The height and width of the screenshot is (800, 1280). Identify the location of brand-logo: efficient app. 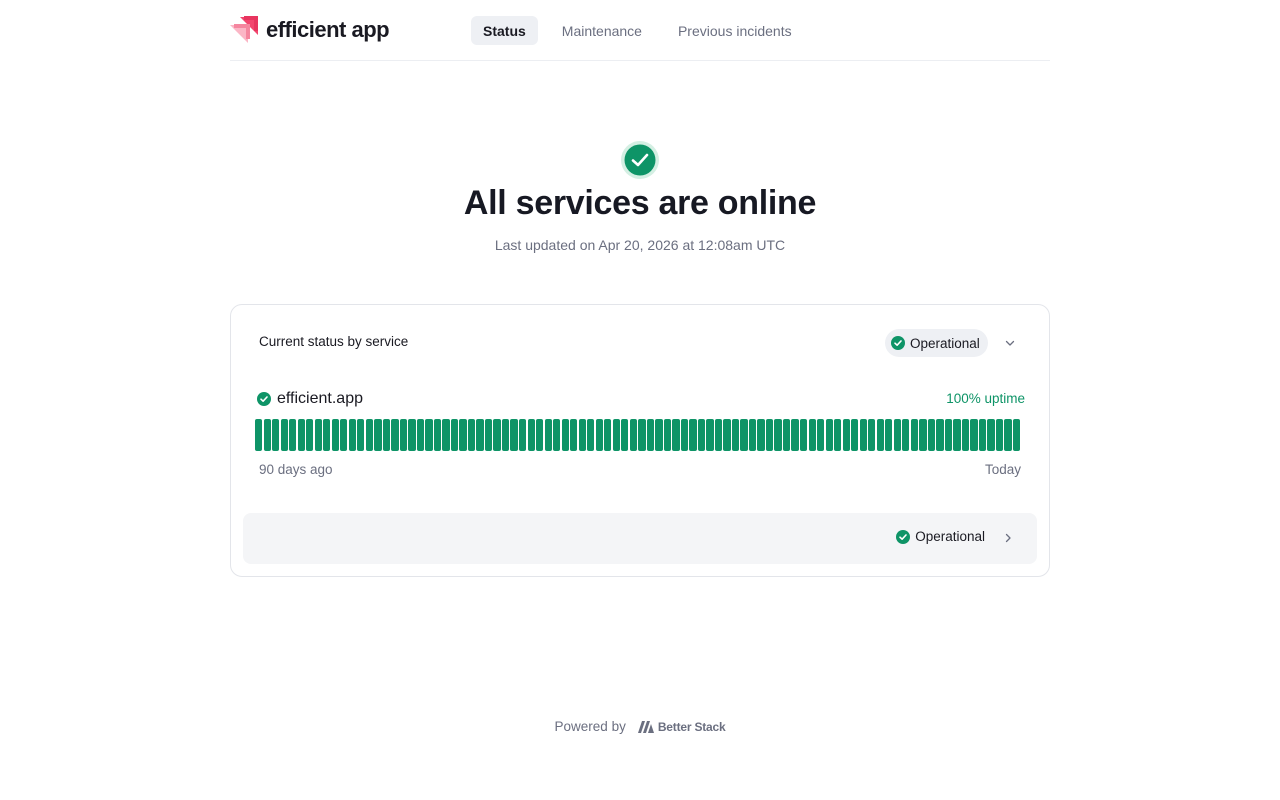
(310, 30).